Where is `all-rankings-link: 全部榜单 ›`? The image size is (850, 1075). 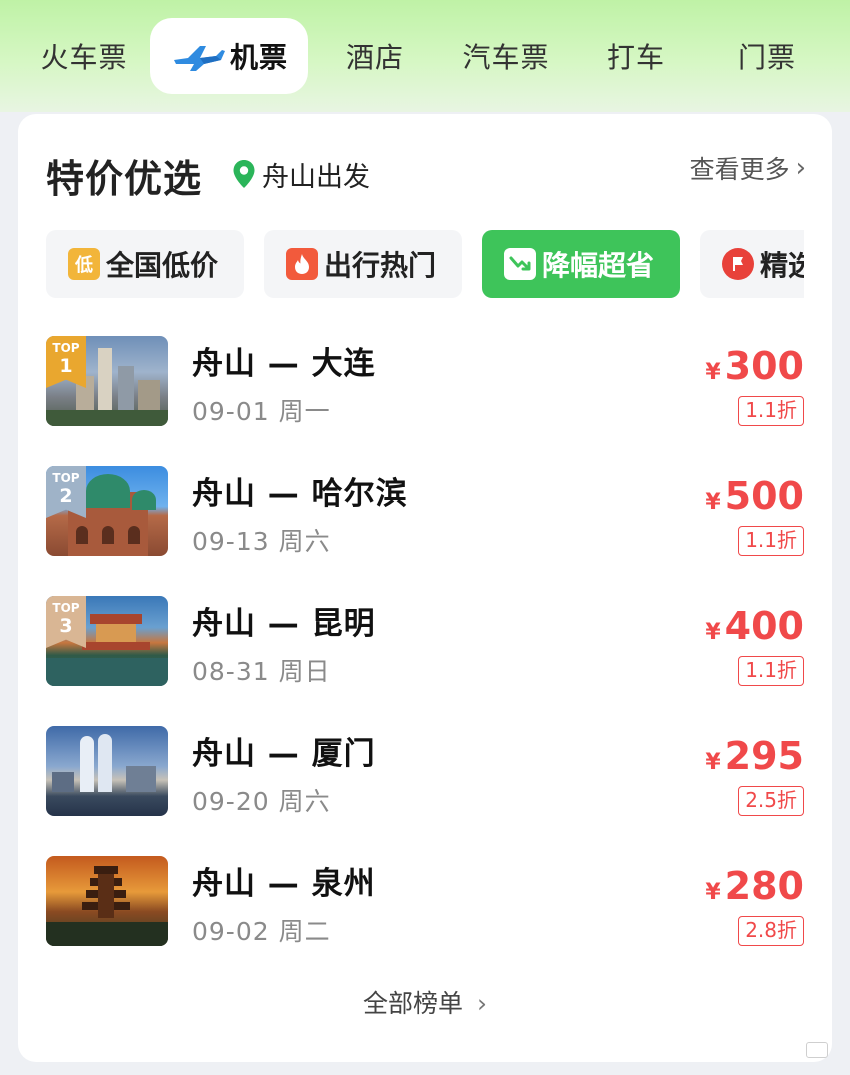
all-rankings-link: 全部榜单 › is located at coordinates (425, 1002).